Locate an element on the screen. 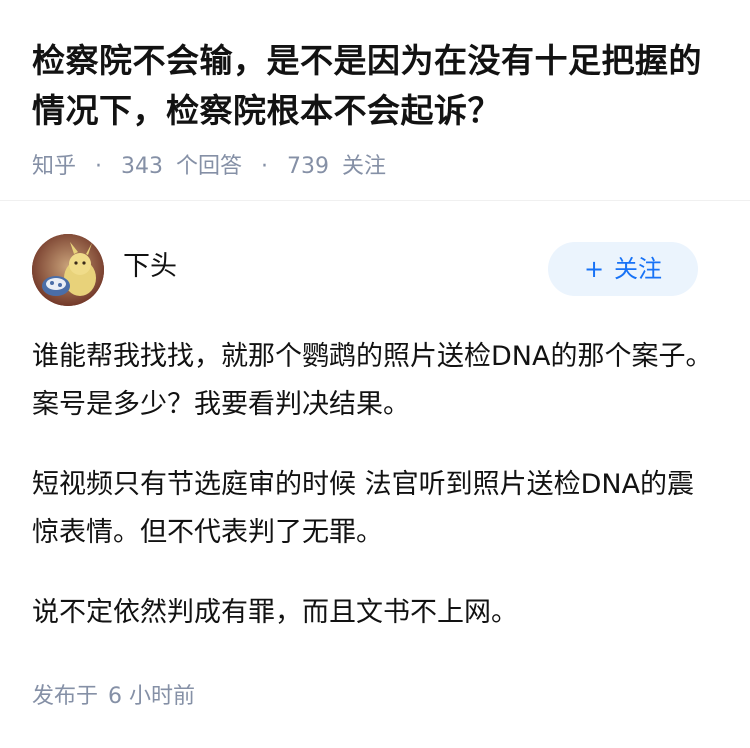  section-divider is located at coordinates (375, 200).